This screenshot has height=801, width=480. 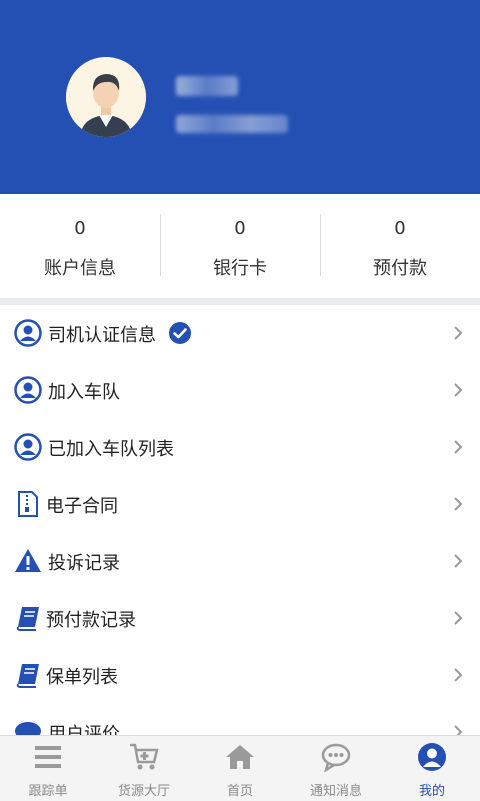 What do you see at coordinates (240, 561) in the screenshot?
I see `menu-item-complaint-records: 投诉记录` at bounding box center [240, 561].